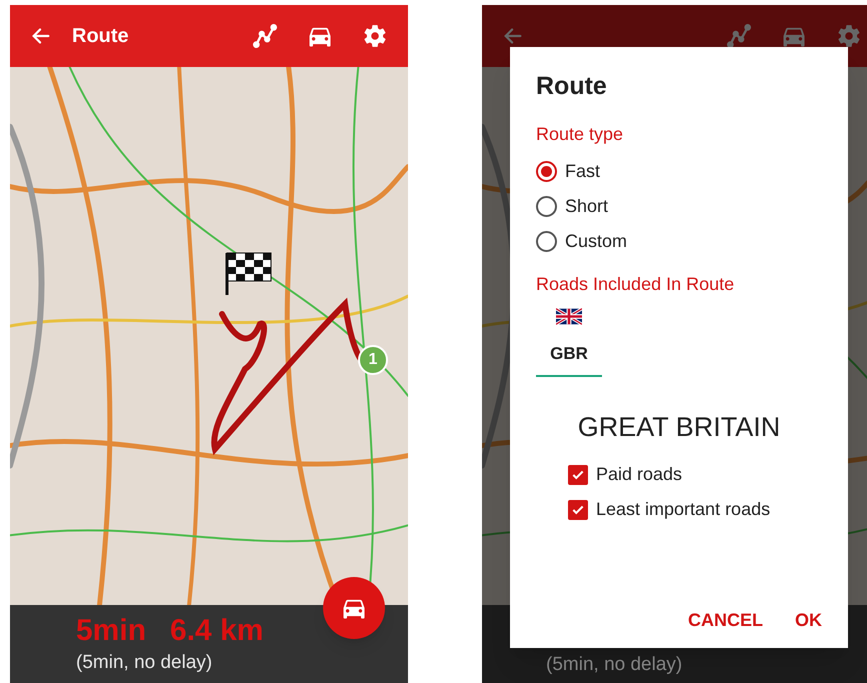  Describe the element at coordinates (596, 241) in the screenshot. I see `radio-label: Custom` at that location.